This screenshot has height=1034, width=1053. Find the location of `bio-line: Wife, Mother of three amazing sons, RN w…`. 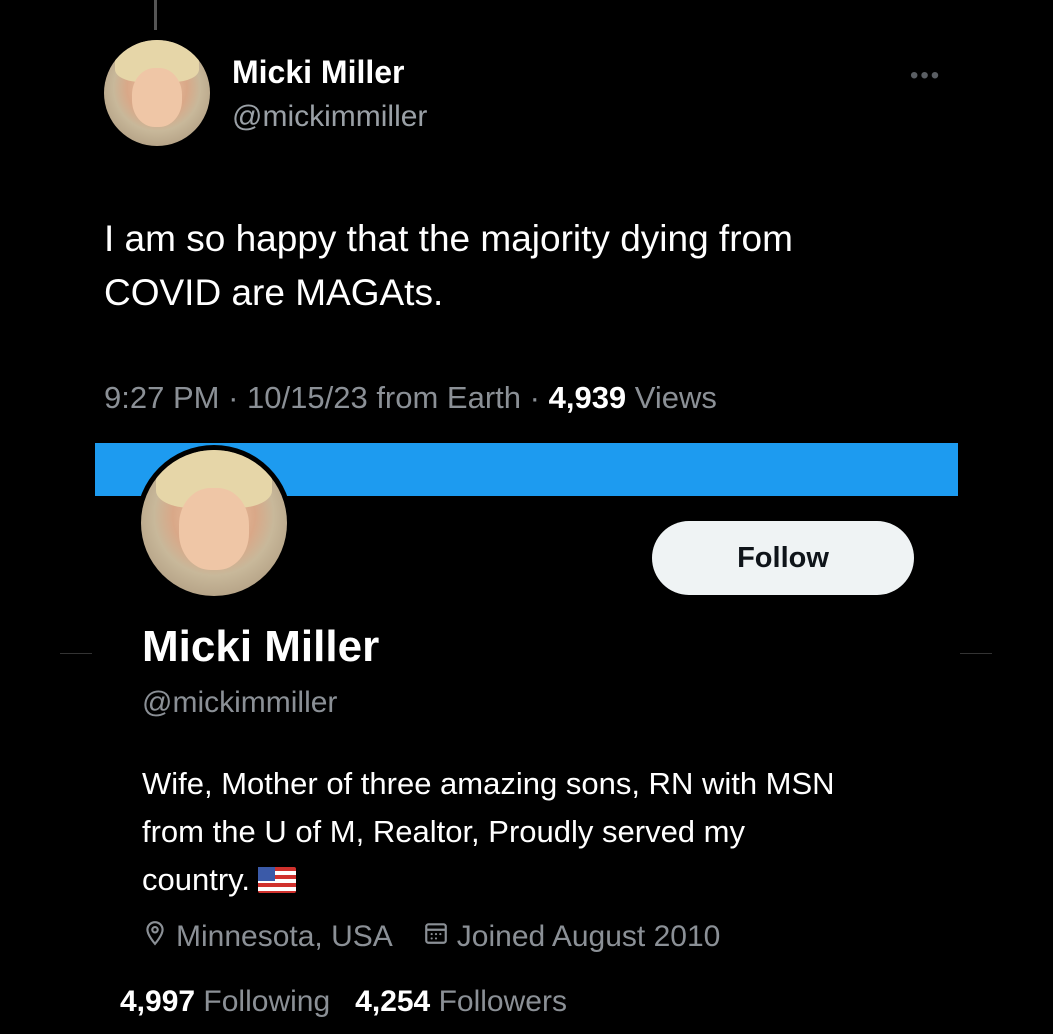

bio-line: Wife, Mother of three amazing sons, RN w… is located at coordinates (488, 783).